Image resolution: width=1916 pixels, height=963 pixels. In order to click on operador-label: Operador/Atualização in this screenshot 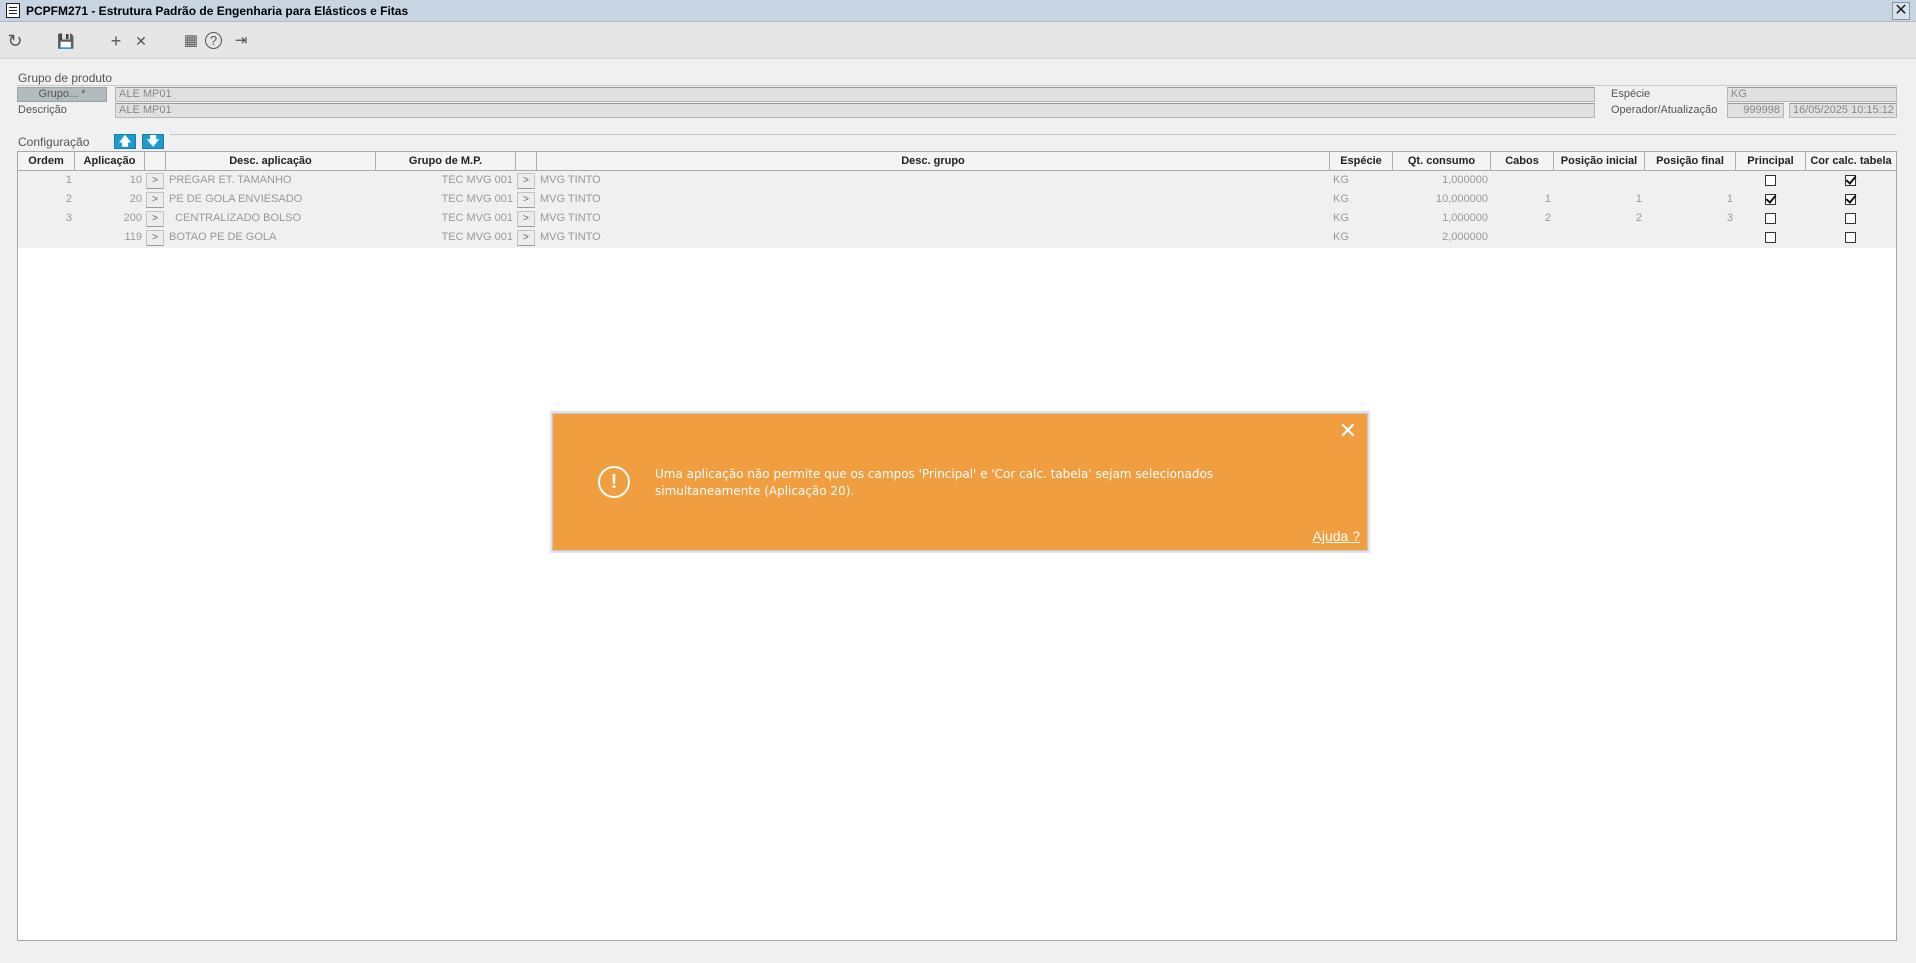, I will do `click(1664, 110)`.